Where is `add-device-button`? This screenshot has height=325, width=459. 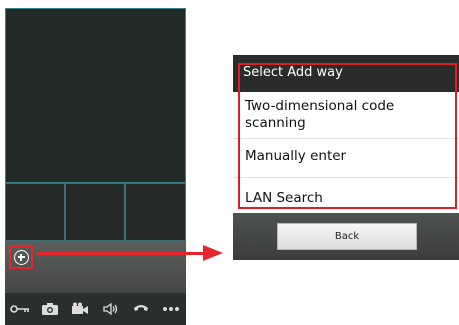
add-device-button is located at coordinates (21, 257).